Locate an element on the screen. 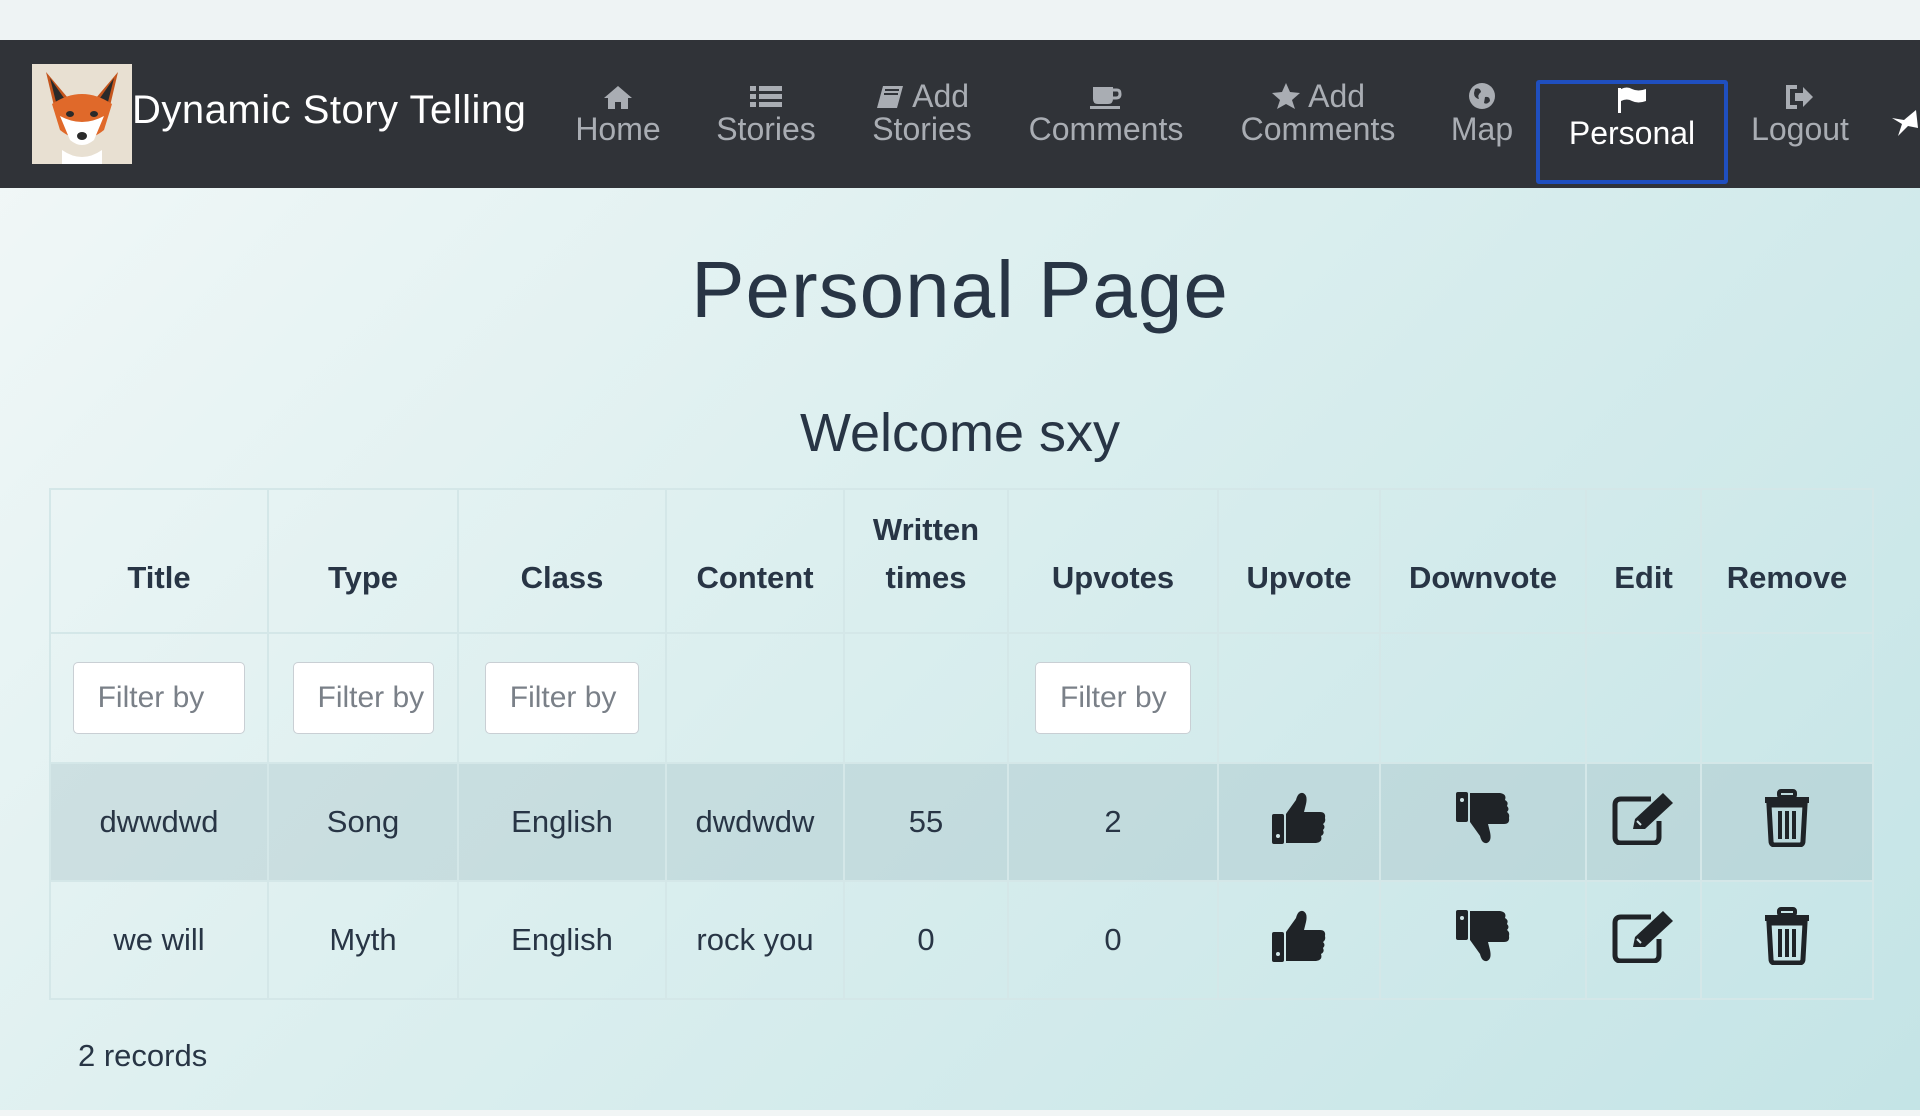  filter-row: Filter by Filter by Filter by Filter by is located at coordinates (961, 698).